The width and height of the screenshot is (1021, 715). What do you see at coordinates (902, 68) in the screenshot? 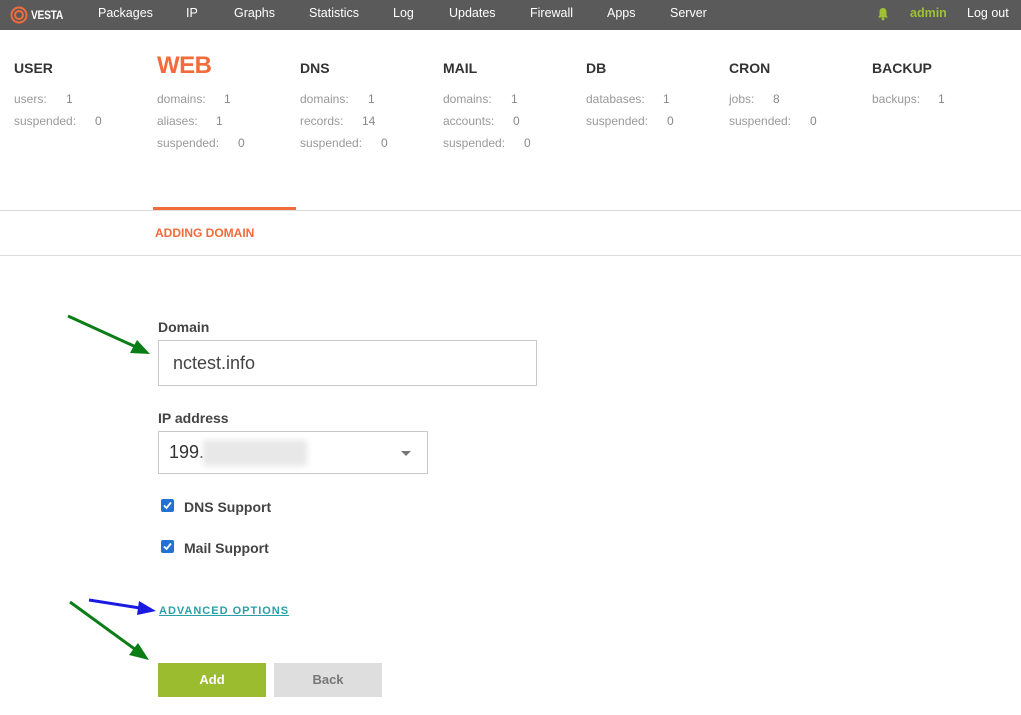
I see `stat-title-backup: BACKUP` at bounding box center [902, 68].